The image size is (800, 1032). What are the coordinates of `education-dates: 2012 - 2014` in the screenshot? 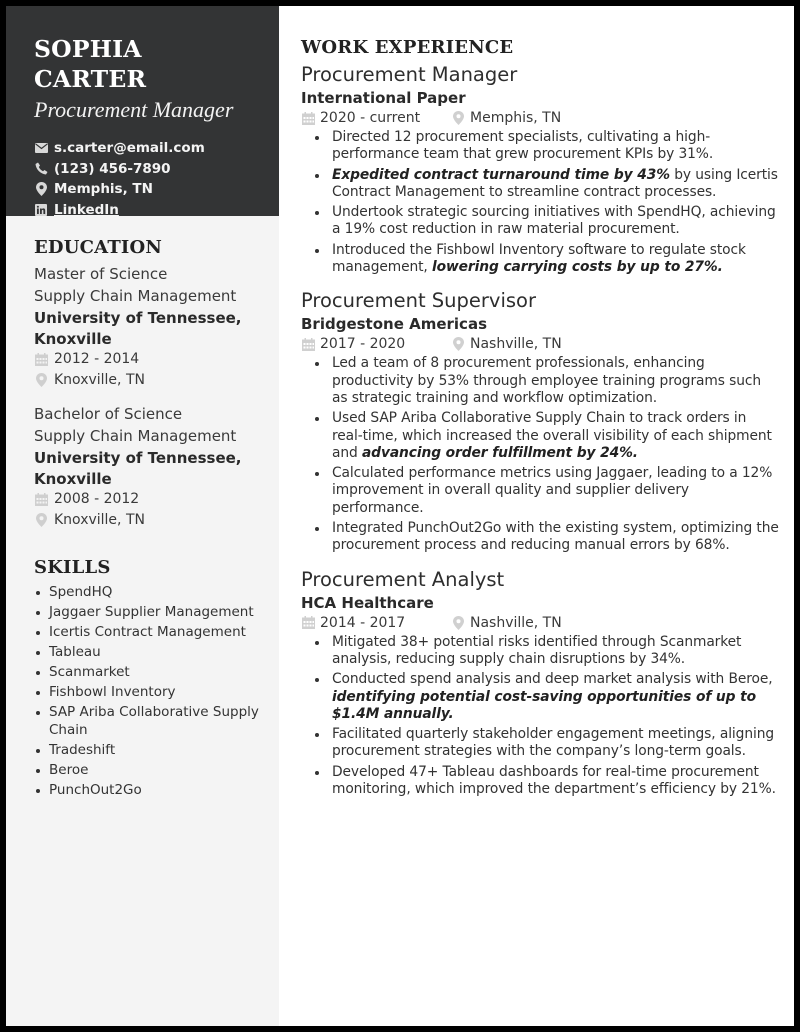 It's located at (149, 359).